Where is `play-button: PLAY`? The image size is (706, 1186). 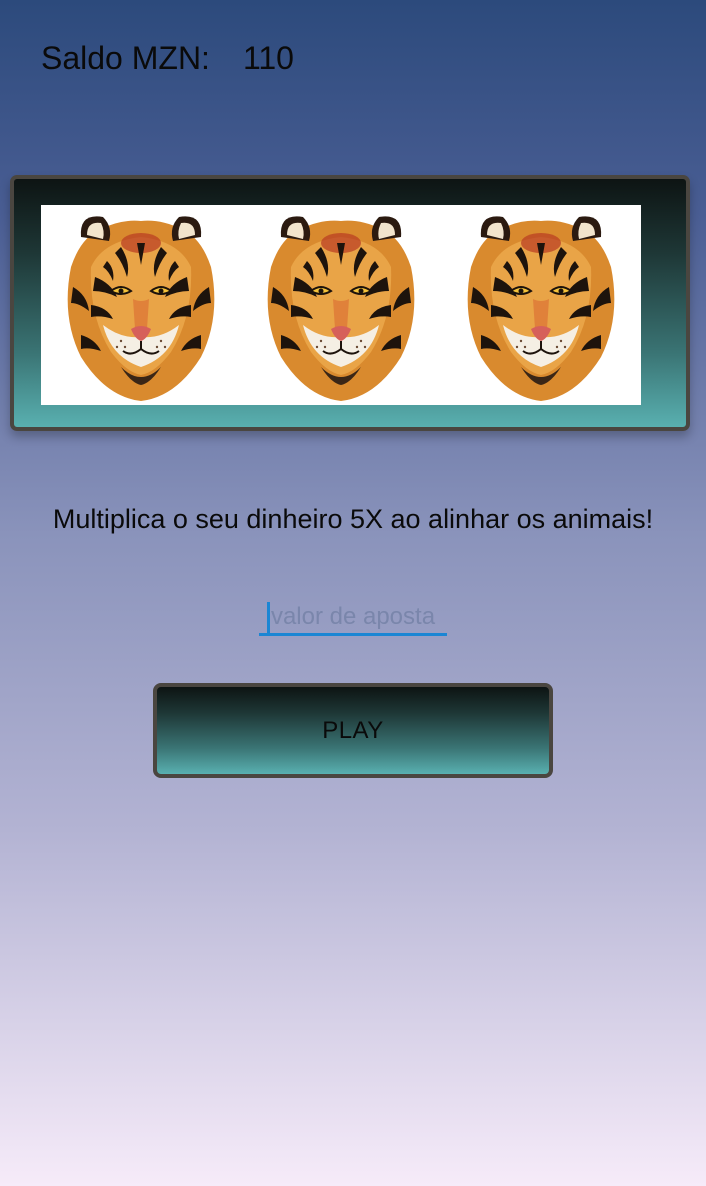 play-button: PLAY is located at coordinates (353, 730).